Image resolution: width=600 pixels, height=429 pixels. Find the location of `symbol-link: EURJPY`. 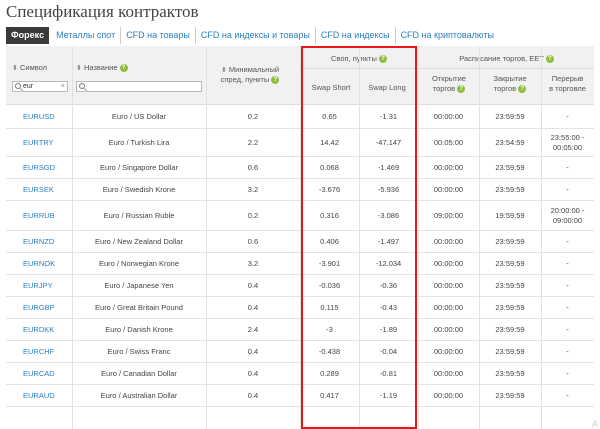

symbol-link: EURJPY is located at coordinates (39, 285).